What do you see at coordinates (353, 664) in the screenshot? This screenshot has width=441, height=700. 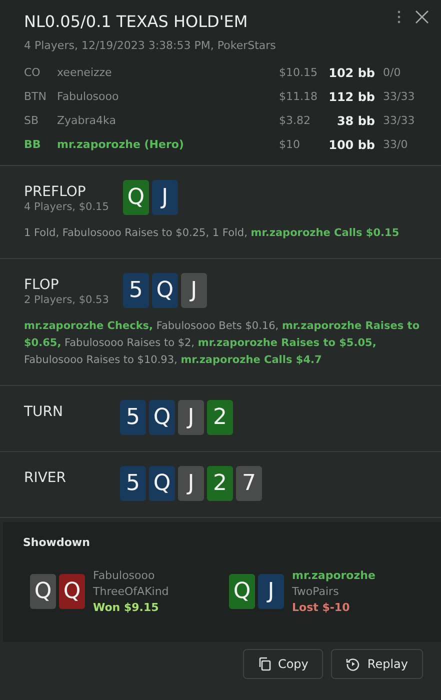 I see `replay-icon` at bounding box center [353, 664].